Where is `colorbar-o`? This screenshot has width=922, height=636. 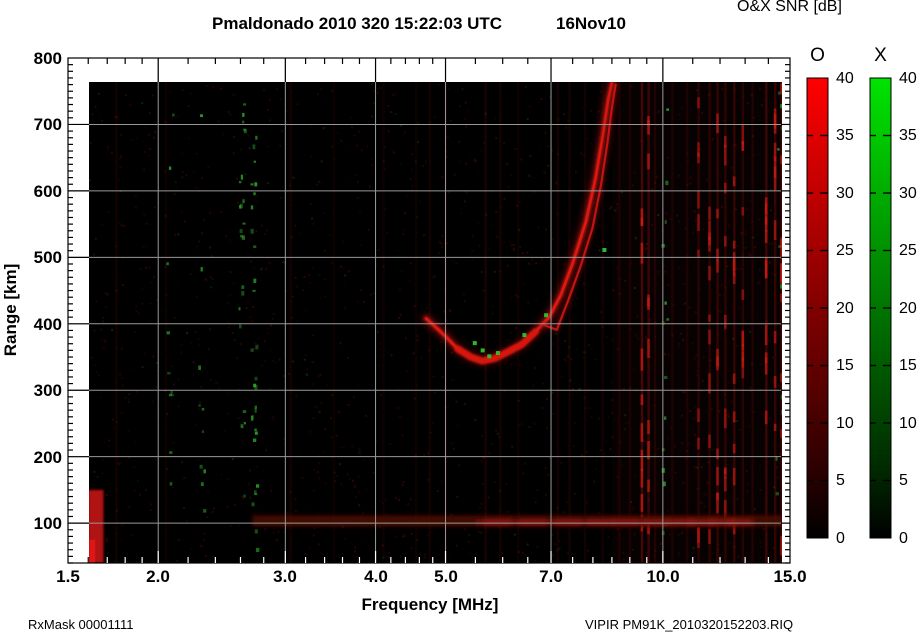 colorbar-o is located at coordinates (817, 308).